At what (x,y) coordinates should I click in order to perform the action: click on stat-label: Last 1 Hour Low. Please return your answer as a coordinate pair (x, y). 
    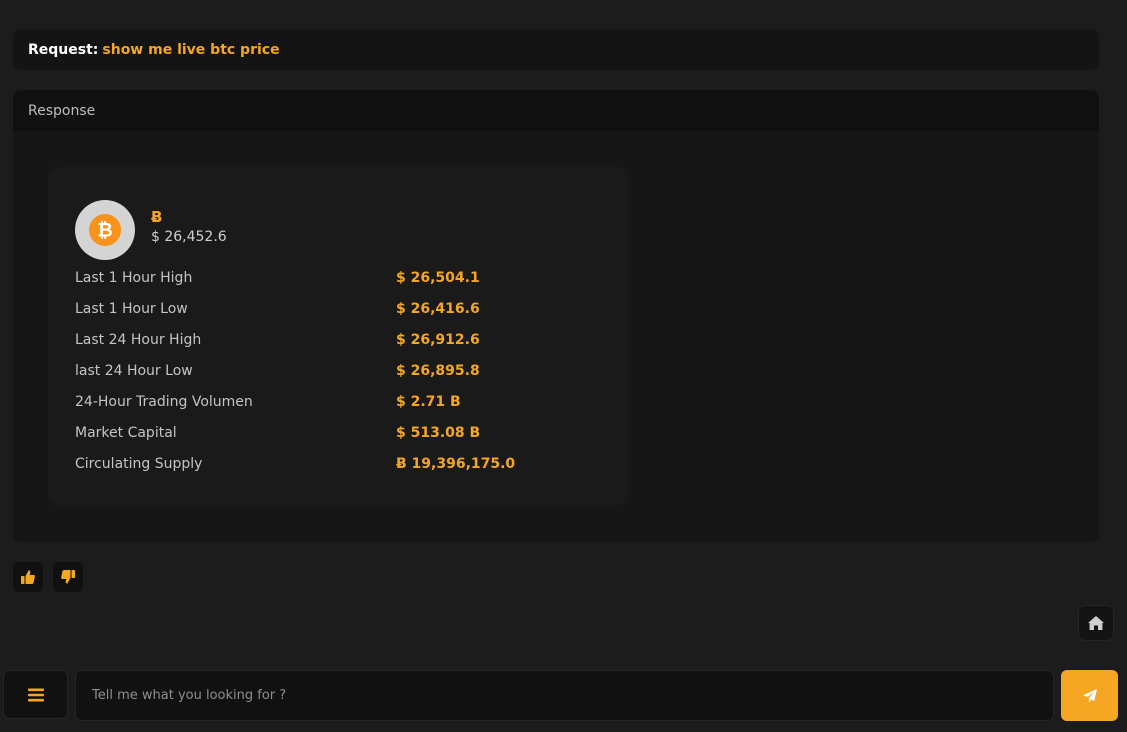
    Looking at the image, I should click on (131, 309).